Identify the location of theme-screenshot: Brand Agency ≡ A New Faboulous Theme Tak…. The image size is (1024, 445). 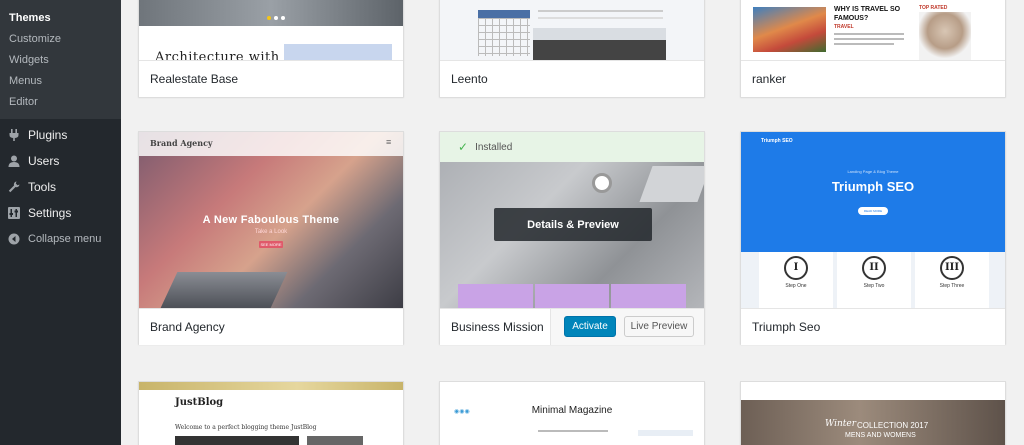
(271, 220).